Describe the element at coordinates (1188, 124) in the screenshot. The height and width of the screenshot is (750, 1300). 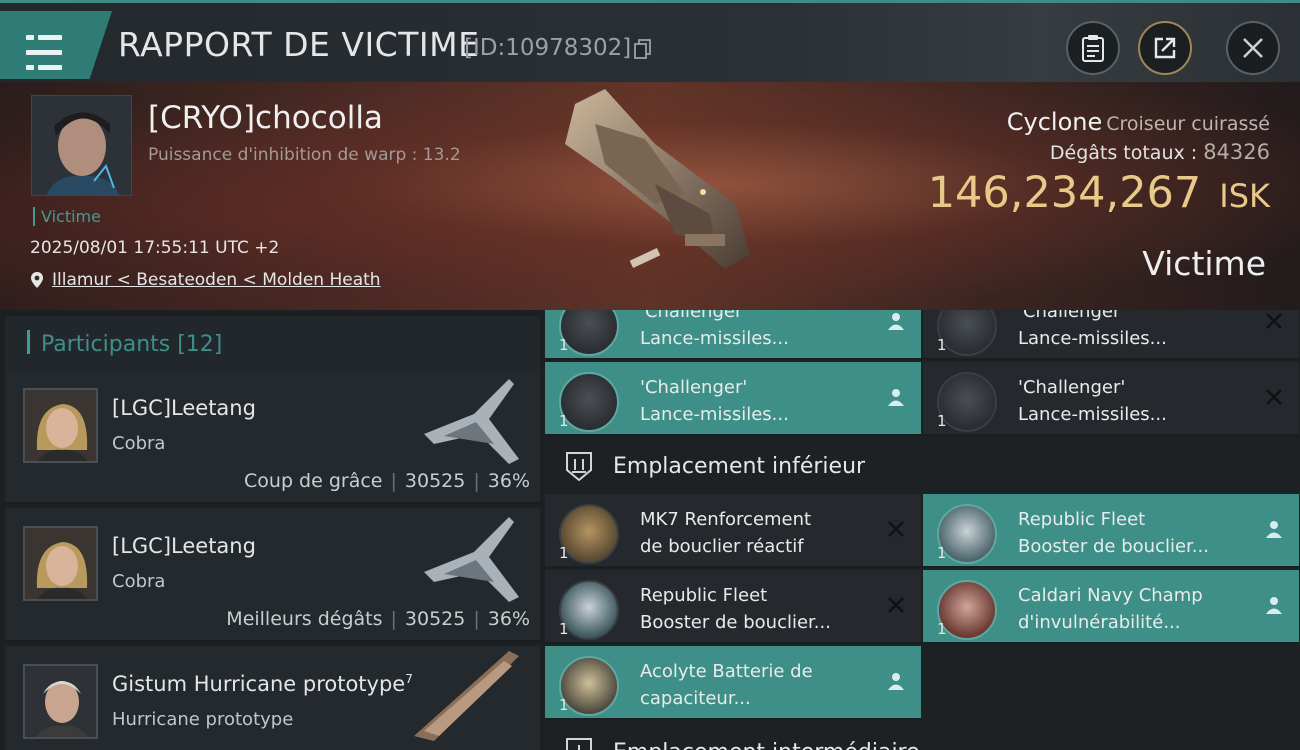
I see `ship-class: Croiseur cuirassé` at that location.